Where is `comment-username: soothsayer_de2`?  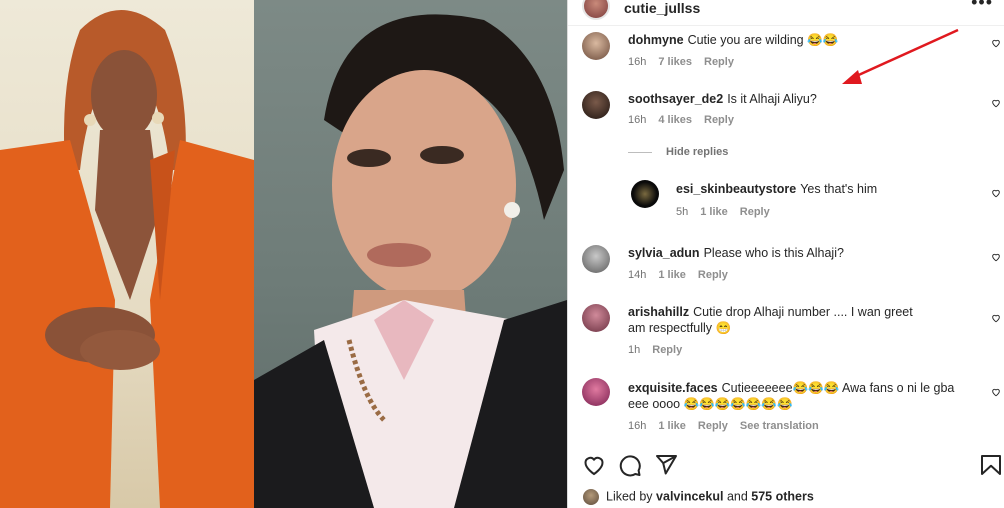 comment-username: soothsayer_de2 is located at coordinates (675, 99).